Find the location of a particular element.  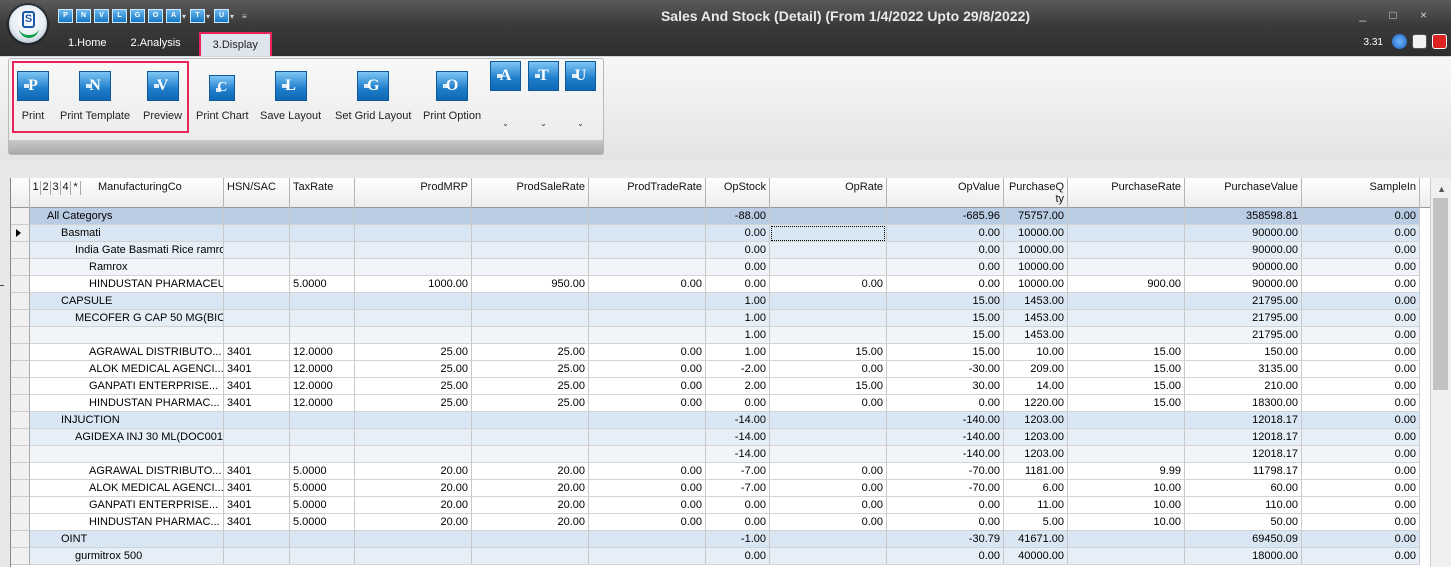

cell-pvalue: 12018.17 is located at coordinates (1243, 420).